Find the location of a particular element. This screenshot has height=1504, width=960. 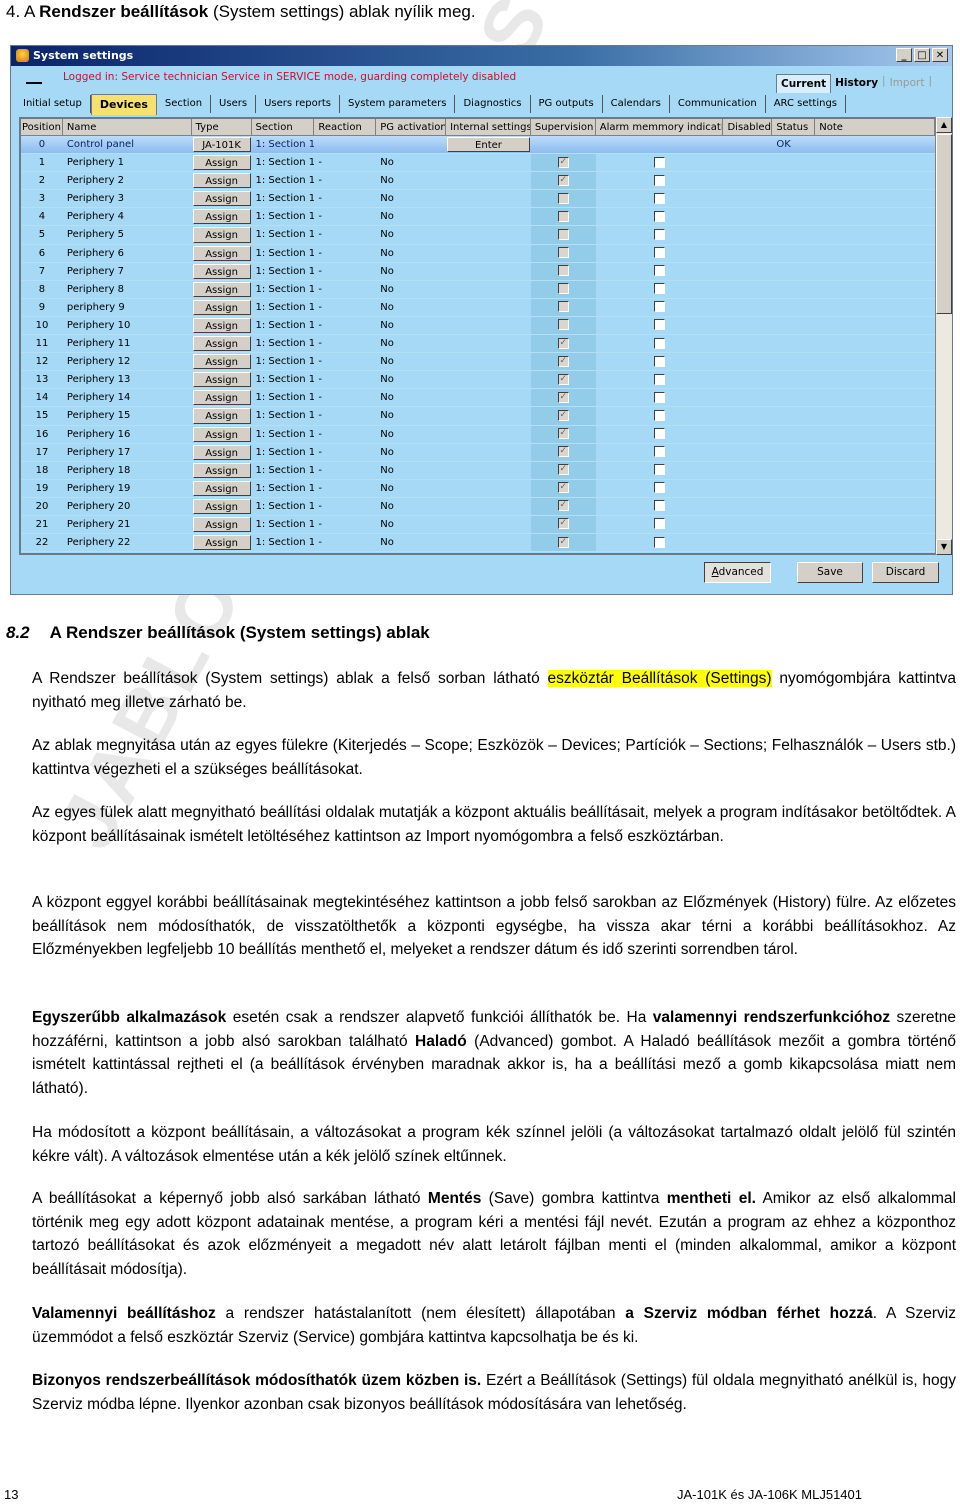

column-header: Section is located at coordinates (283, 127).